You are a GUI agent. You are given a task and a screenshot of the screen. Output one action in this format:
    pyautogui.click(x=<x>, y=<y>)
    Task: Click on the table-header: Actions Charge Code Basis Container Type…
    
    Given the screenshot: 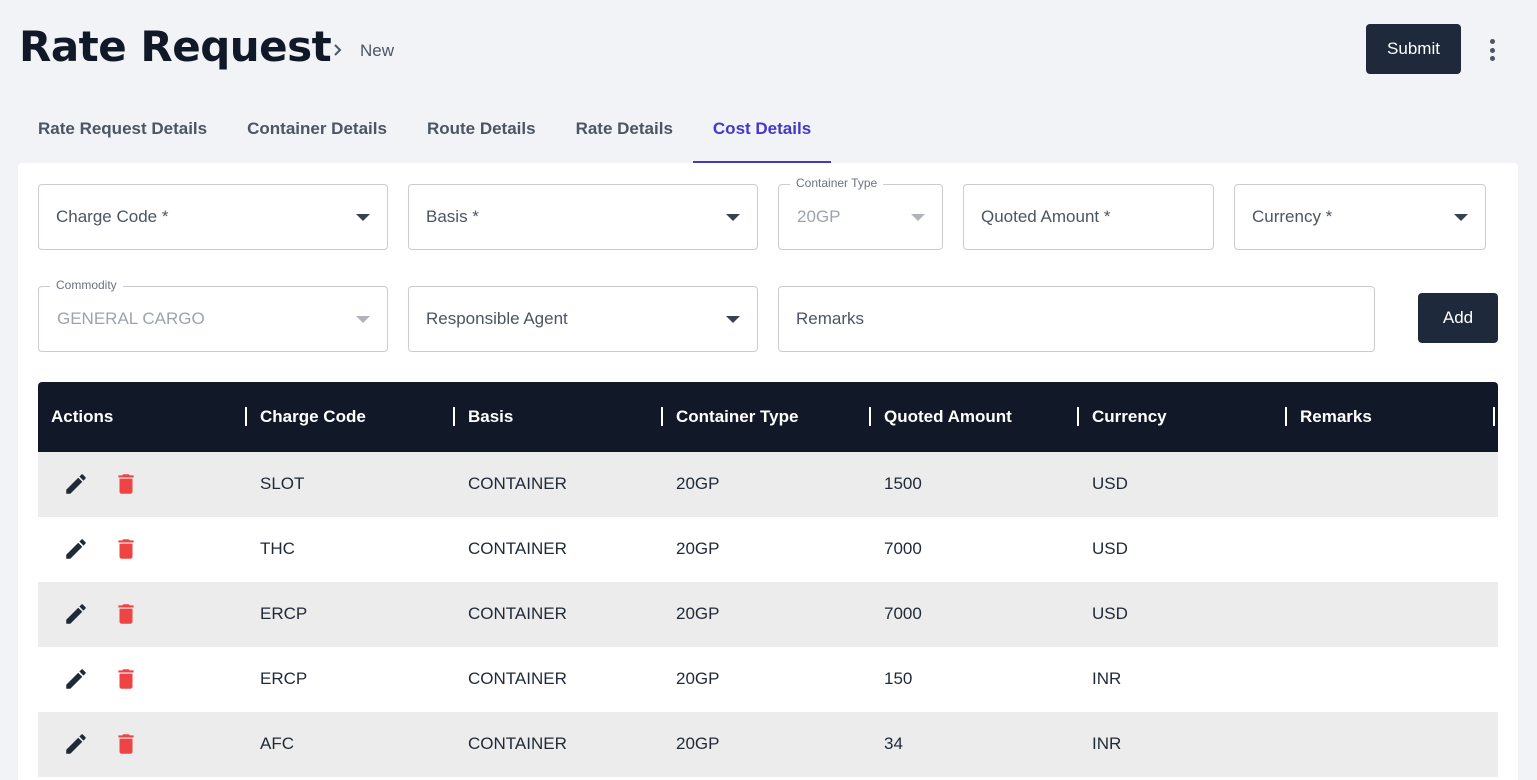 What is the action you would take?
    pyautogui.click(x=768, y=417)
    